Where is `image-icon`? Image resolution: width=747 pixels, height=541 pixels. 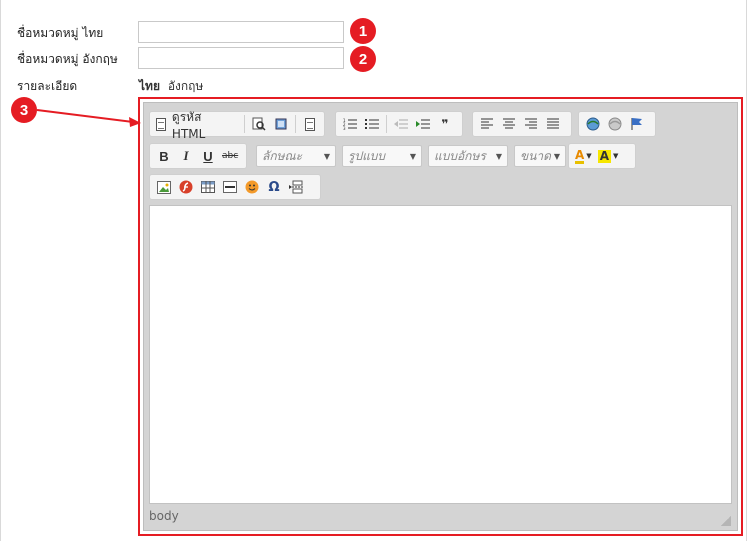
image-icon is located at coordinates (164, 187).